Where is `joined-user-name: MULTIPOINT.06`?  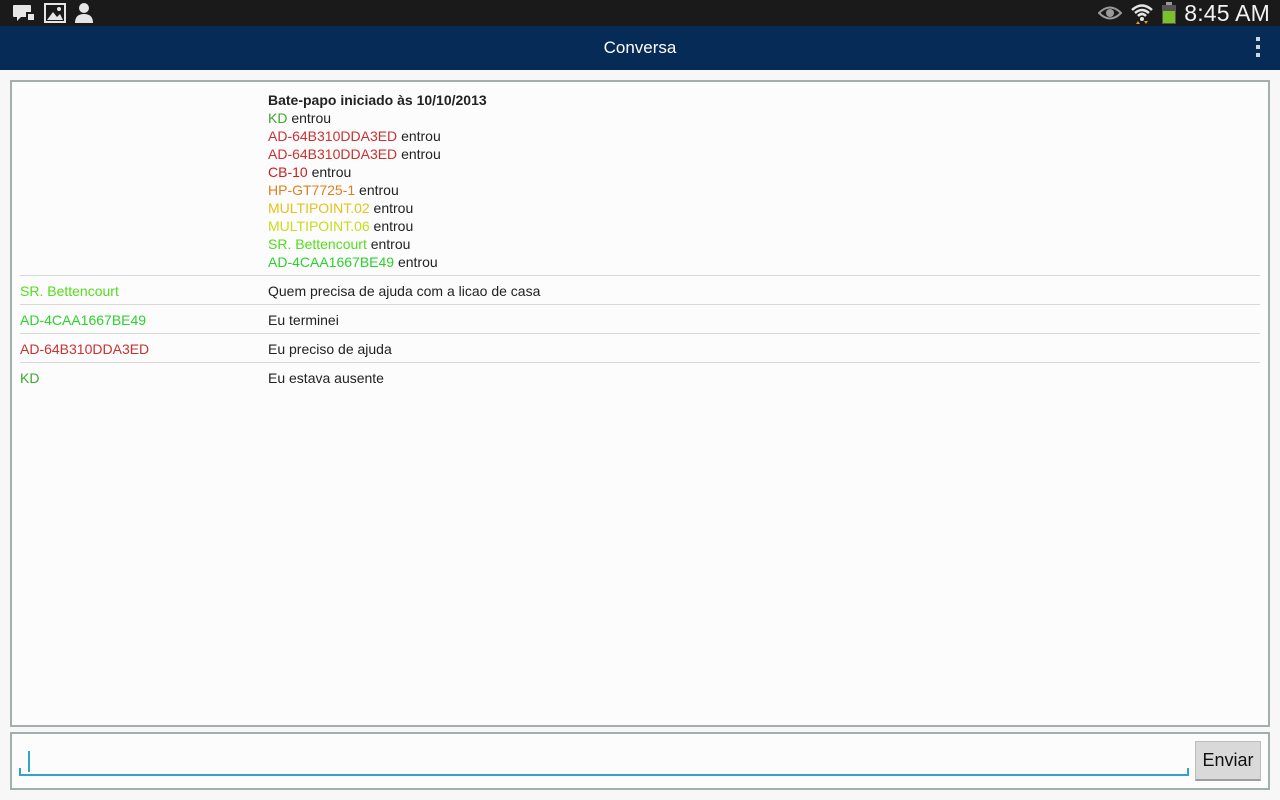 joined-user-name: MULTIPOINT.06 is located at coordinates (319, 226).